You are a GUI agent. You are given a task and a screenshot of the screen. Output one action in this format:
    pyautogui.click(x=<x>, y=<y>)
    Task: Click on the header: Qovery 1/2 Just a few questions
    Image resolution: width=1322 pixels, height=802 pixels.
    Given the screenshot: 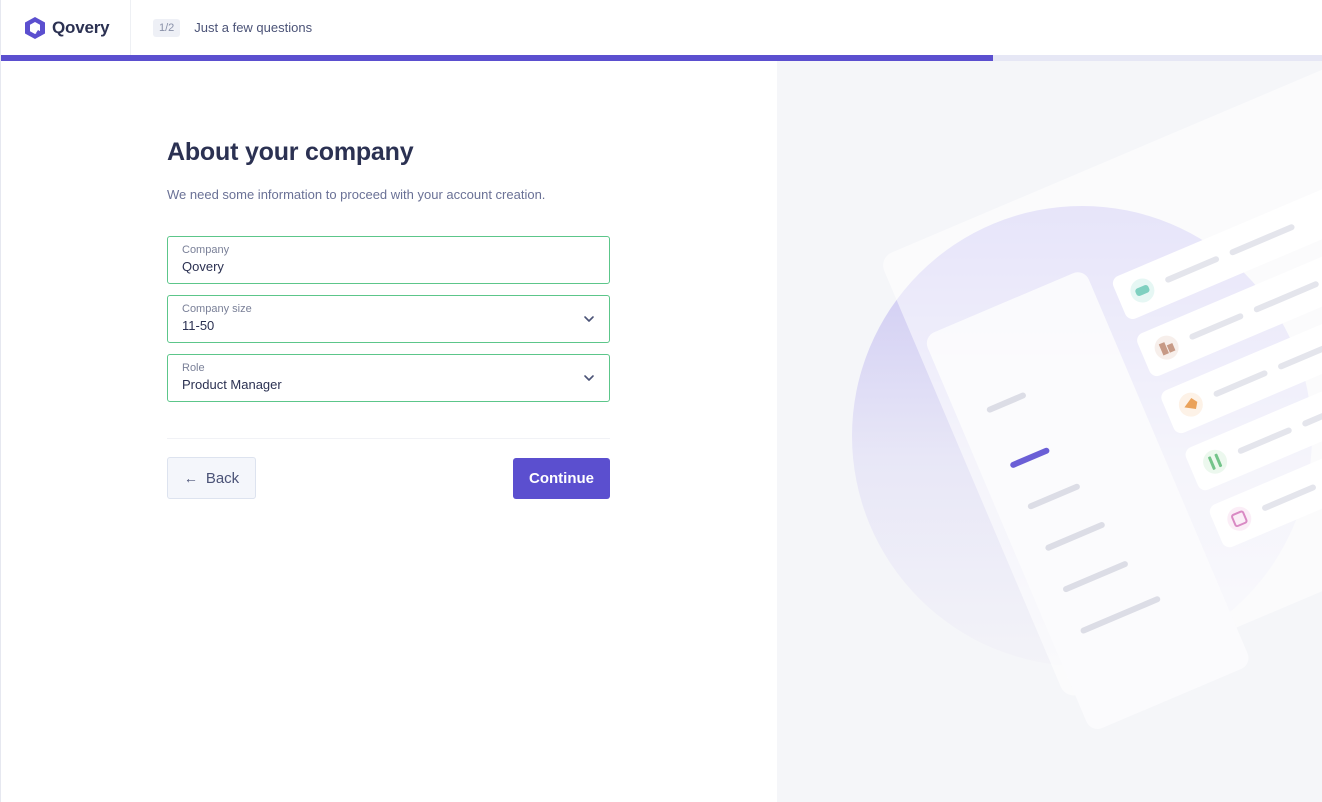 What is the action you would take?
    pyautogui.click(x=661, y=27)
    